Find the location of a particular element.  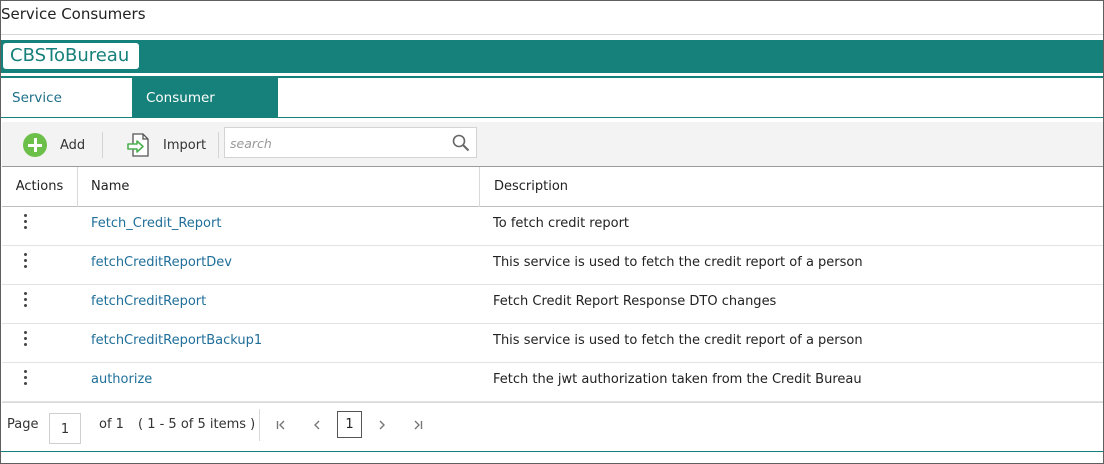

first-page-icon is located at coordinates (280, 425).